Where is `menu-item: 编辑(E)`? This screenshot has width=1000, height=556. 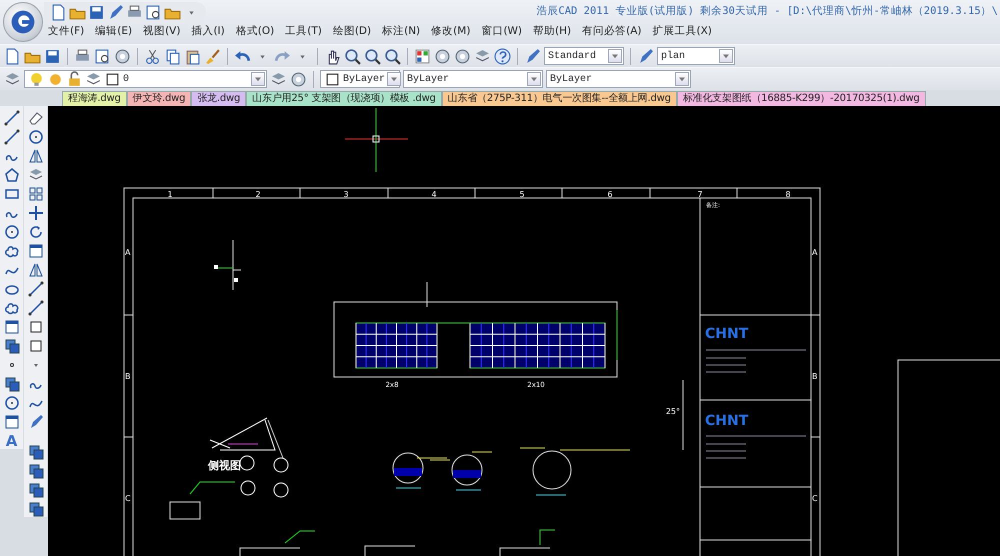 menu-item: 编辑(E) is located at coordinates (113, 32).